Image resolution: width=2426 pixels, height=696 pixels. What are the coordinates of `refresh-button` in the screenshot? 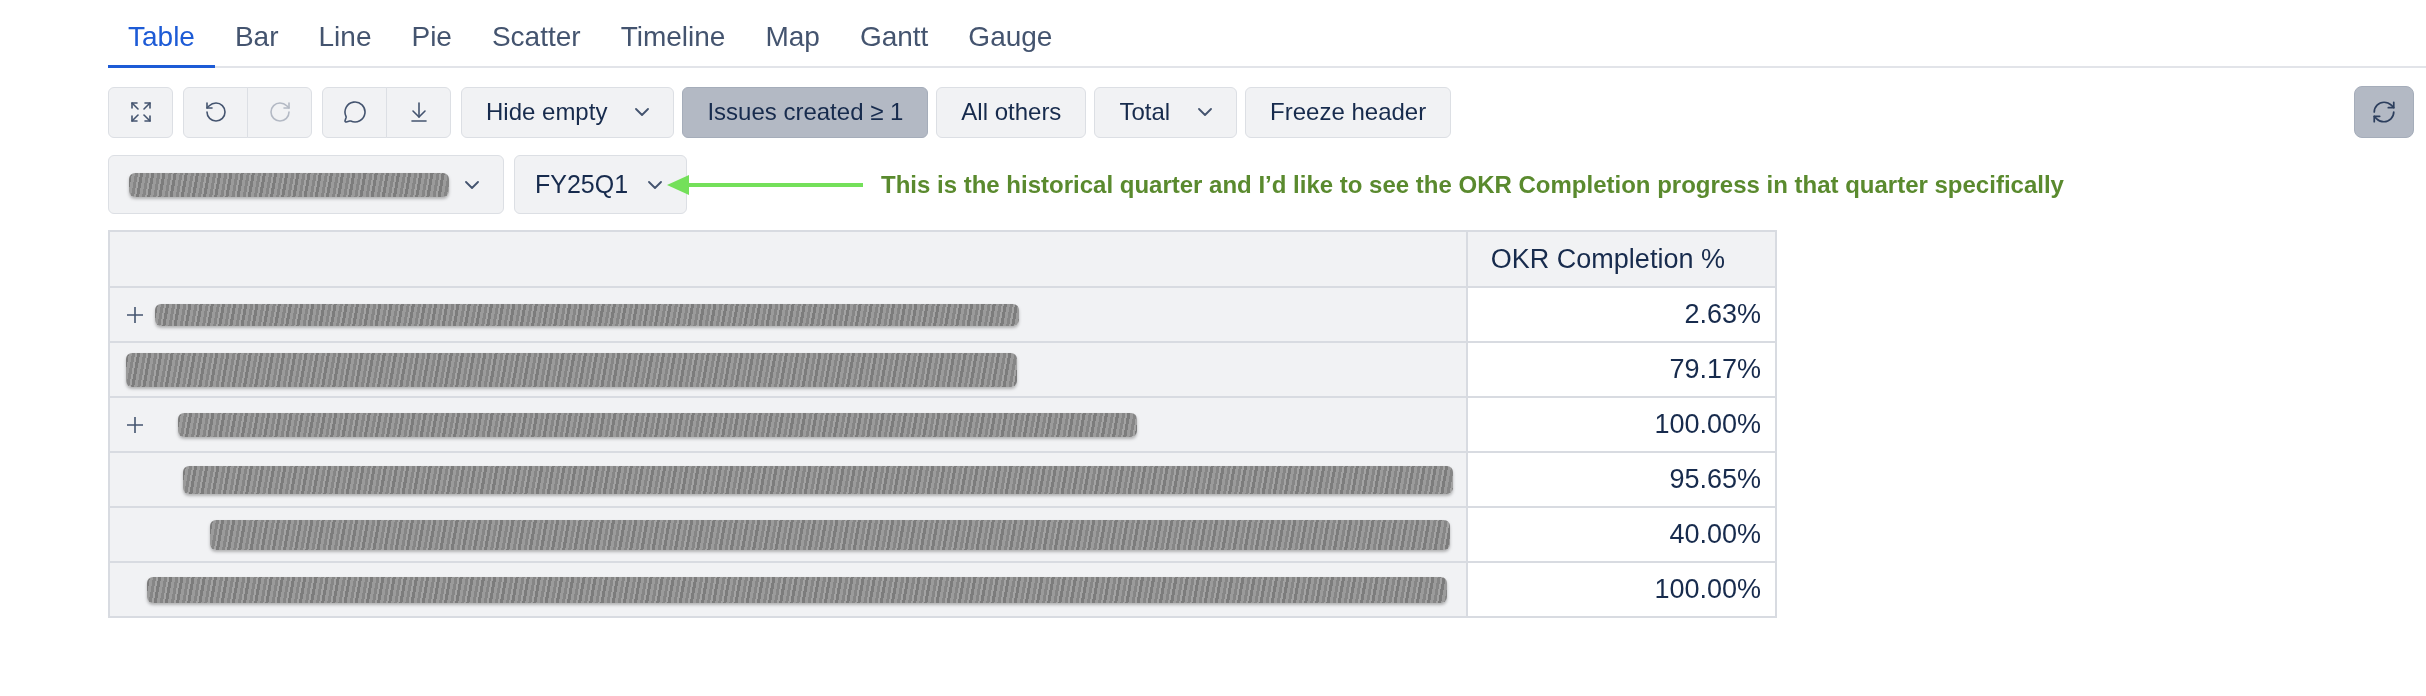 It's located at (2384, 112).